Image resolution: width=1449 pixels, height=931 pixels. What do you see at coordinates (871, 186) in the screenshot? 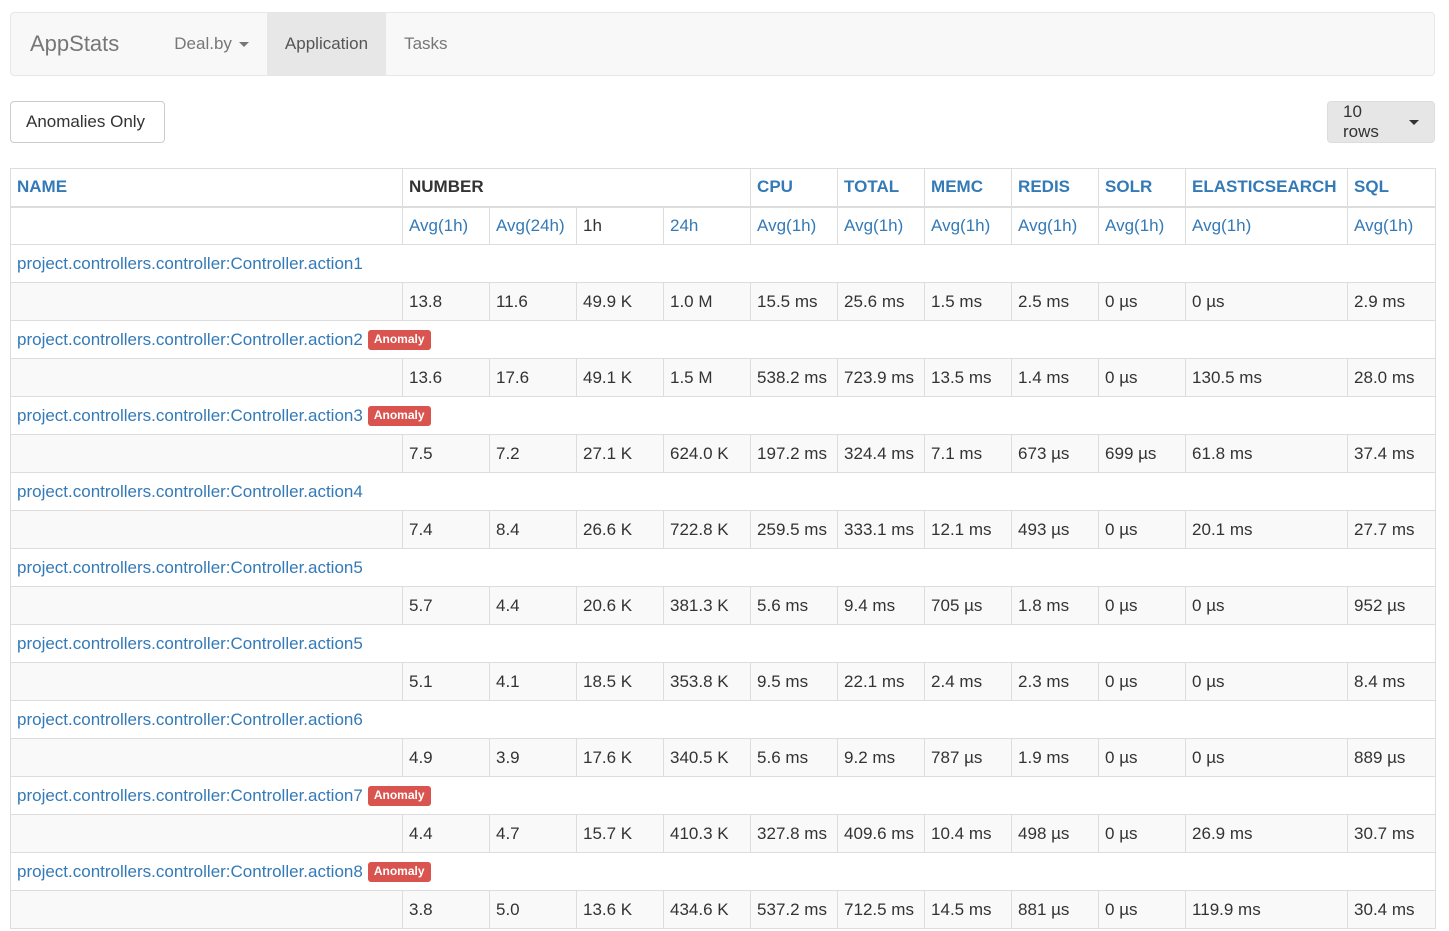
I see `header-total-link: TOTAL` at bounding box center [871, 186].